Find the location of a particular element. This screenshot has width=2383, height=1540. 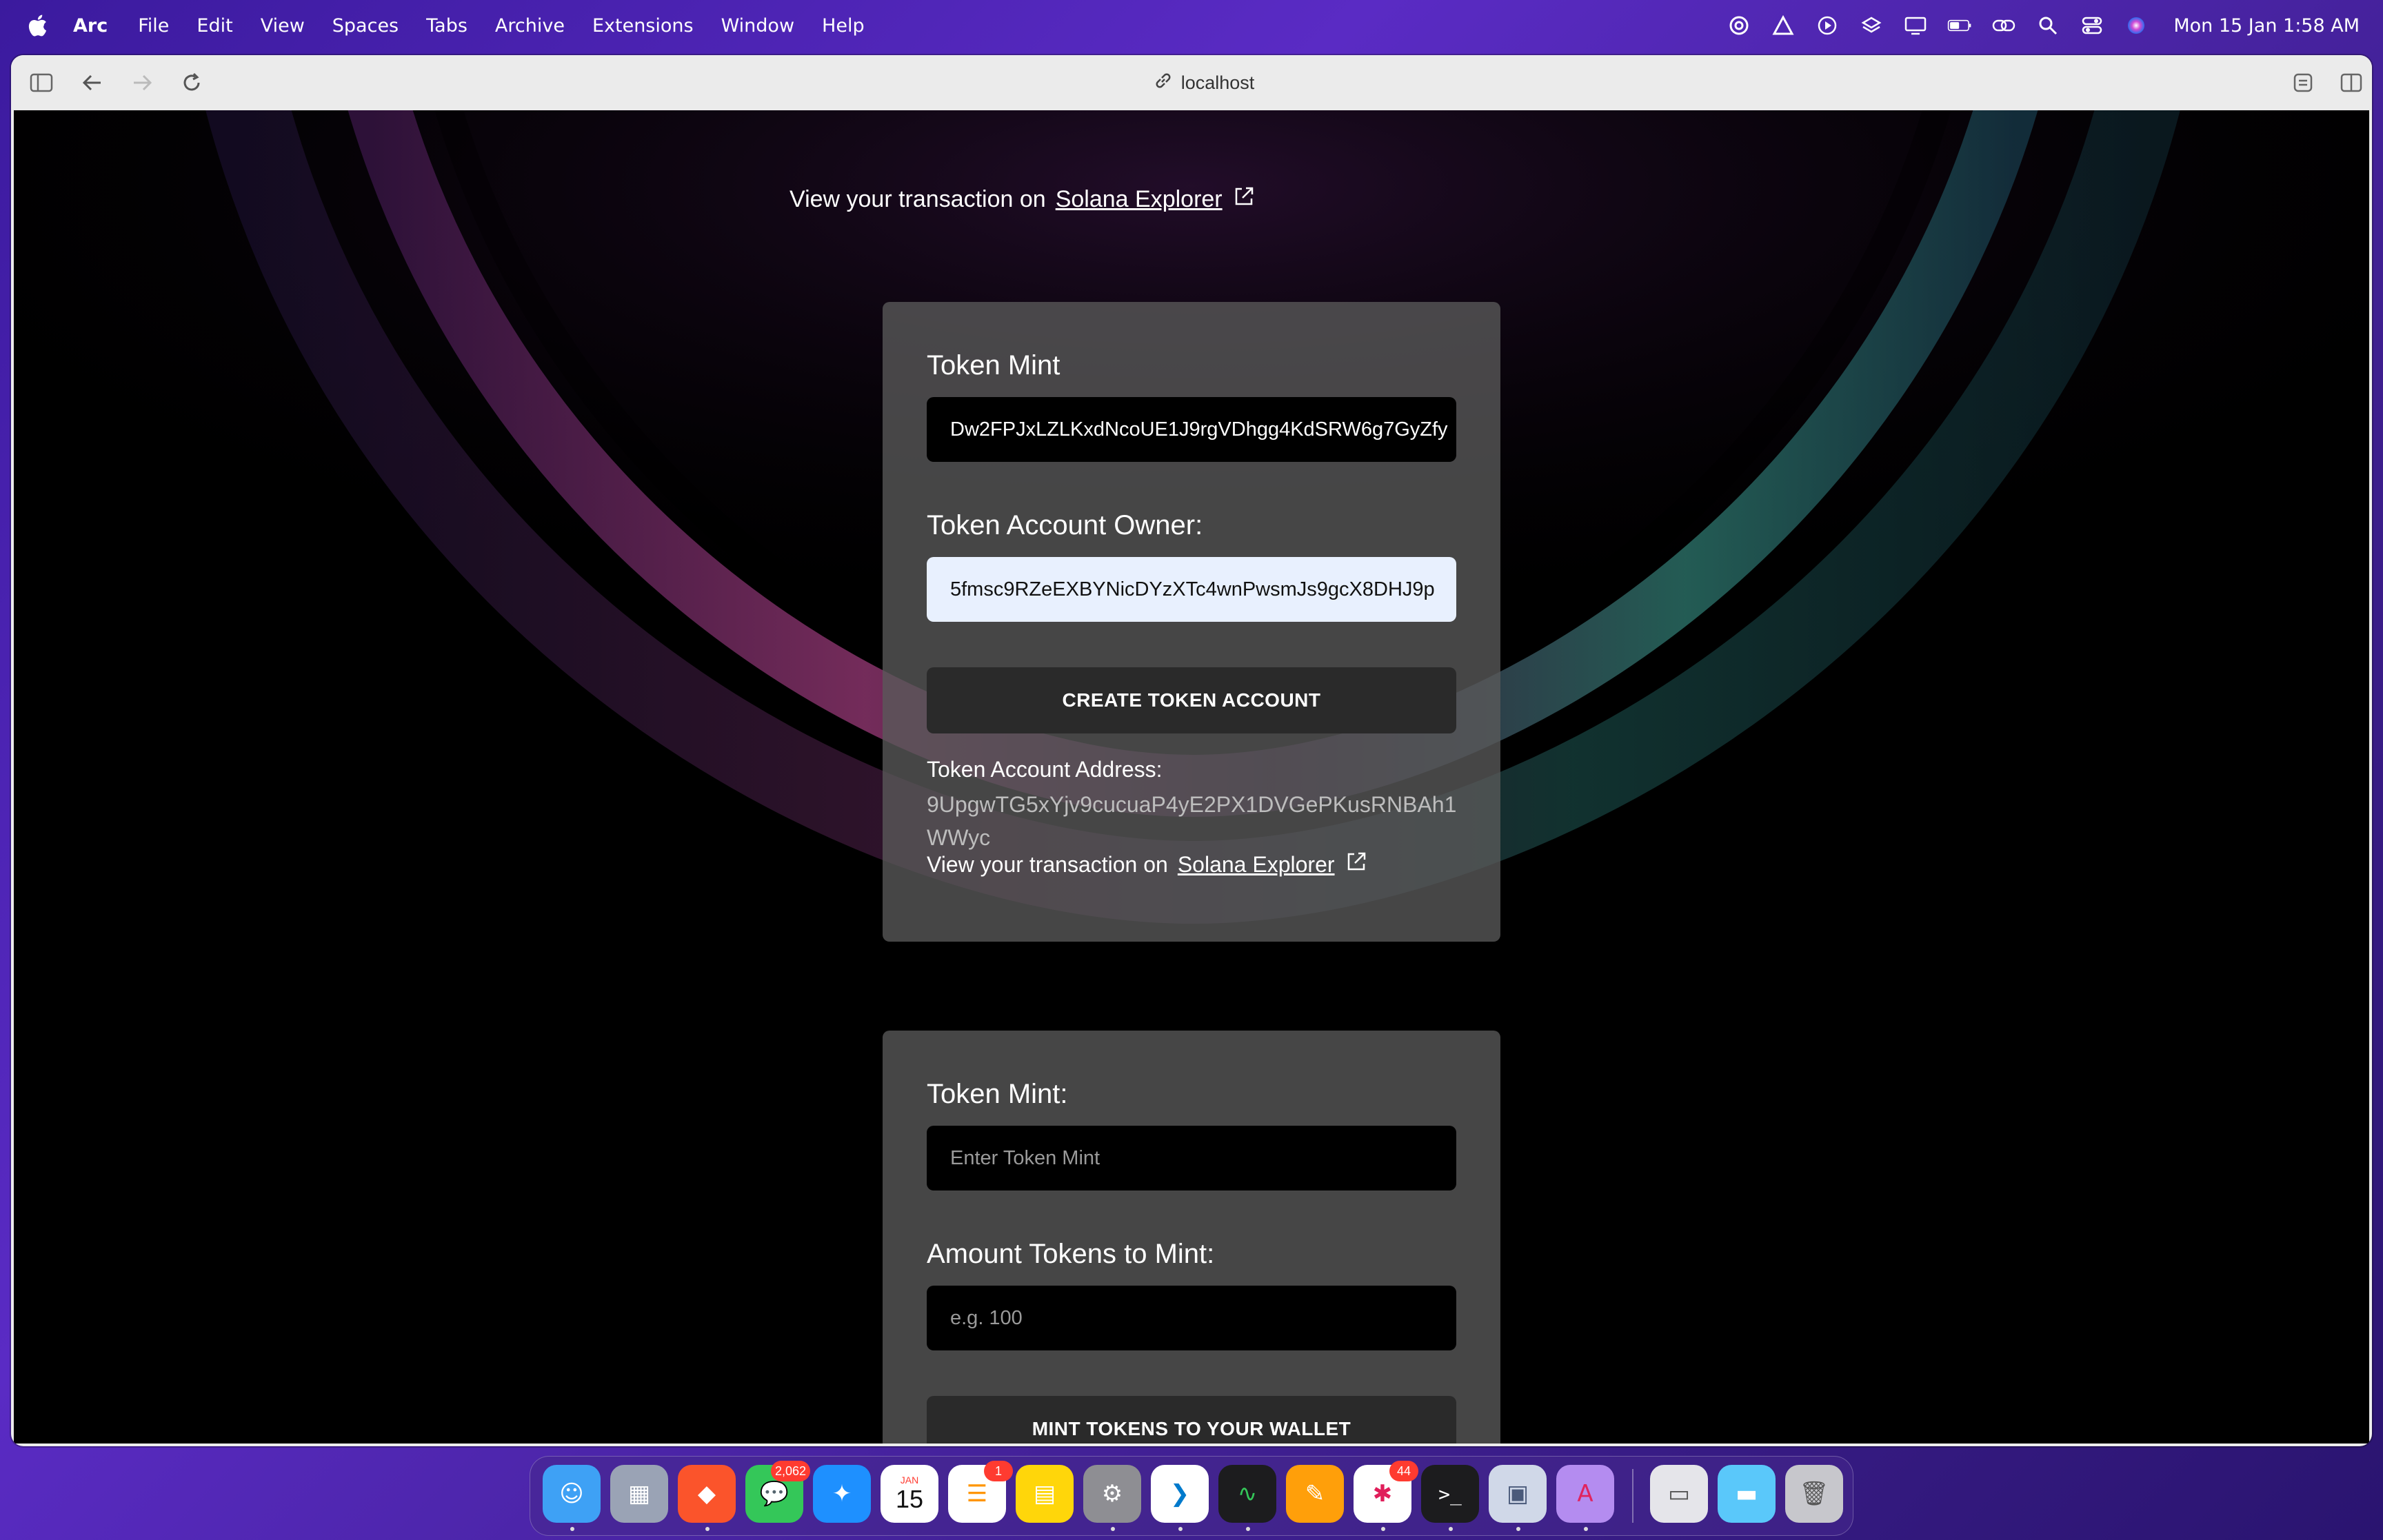

reload-icon is located at coordinates (191, 83).